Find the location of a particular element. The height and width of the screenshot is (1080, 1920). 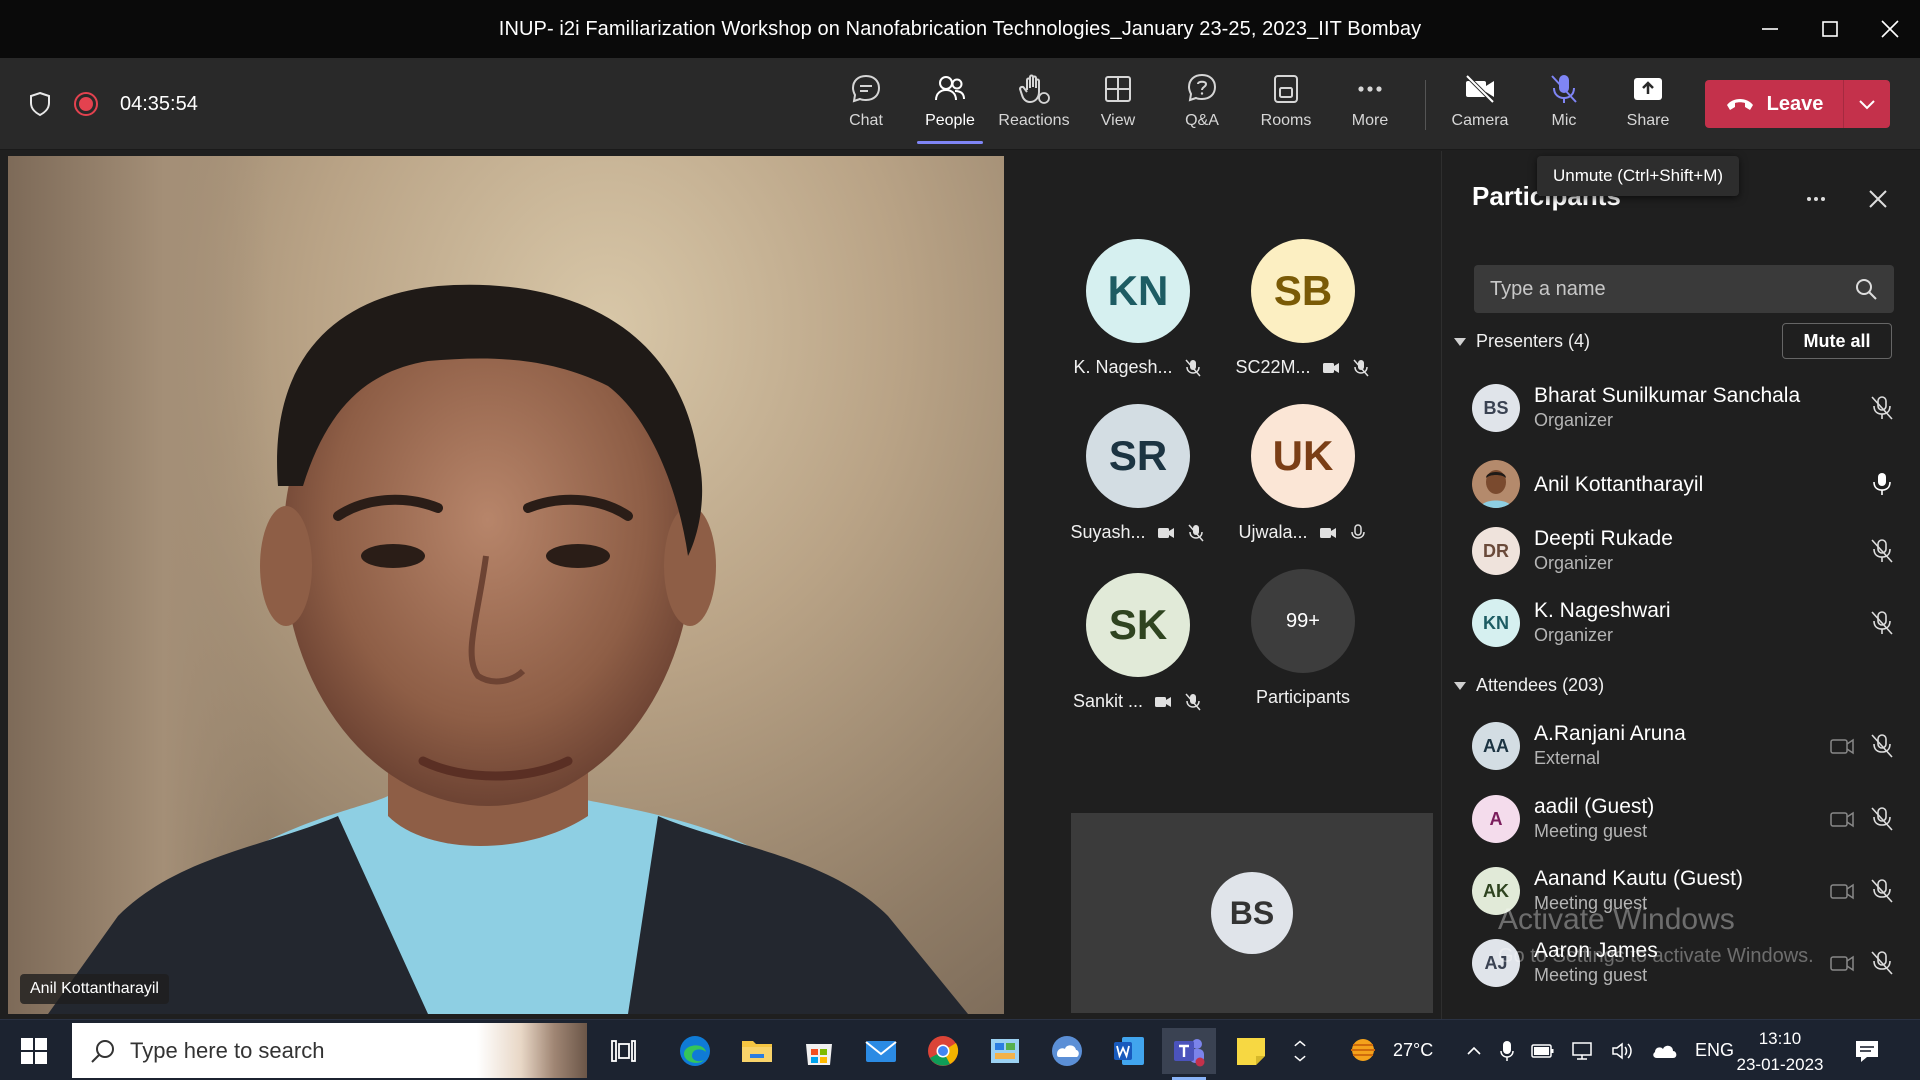

qa-button: Q&A is located at coordinates (1202, 106).